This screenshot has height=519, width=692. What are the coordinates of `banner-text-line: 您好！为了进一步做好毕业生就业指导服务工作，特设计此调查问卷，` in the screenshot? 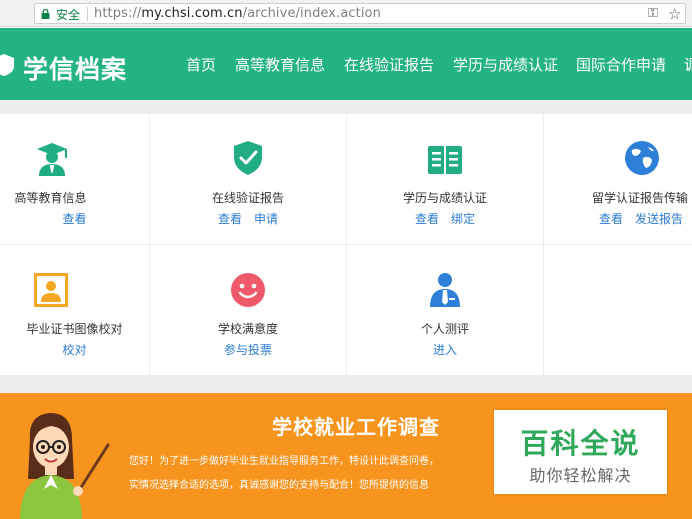 It's located at (284, 461).